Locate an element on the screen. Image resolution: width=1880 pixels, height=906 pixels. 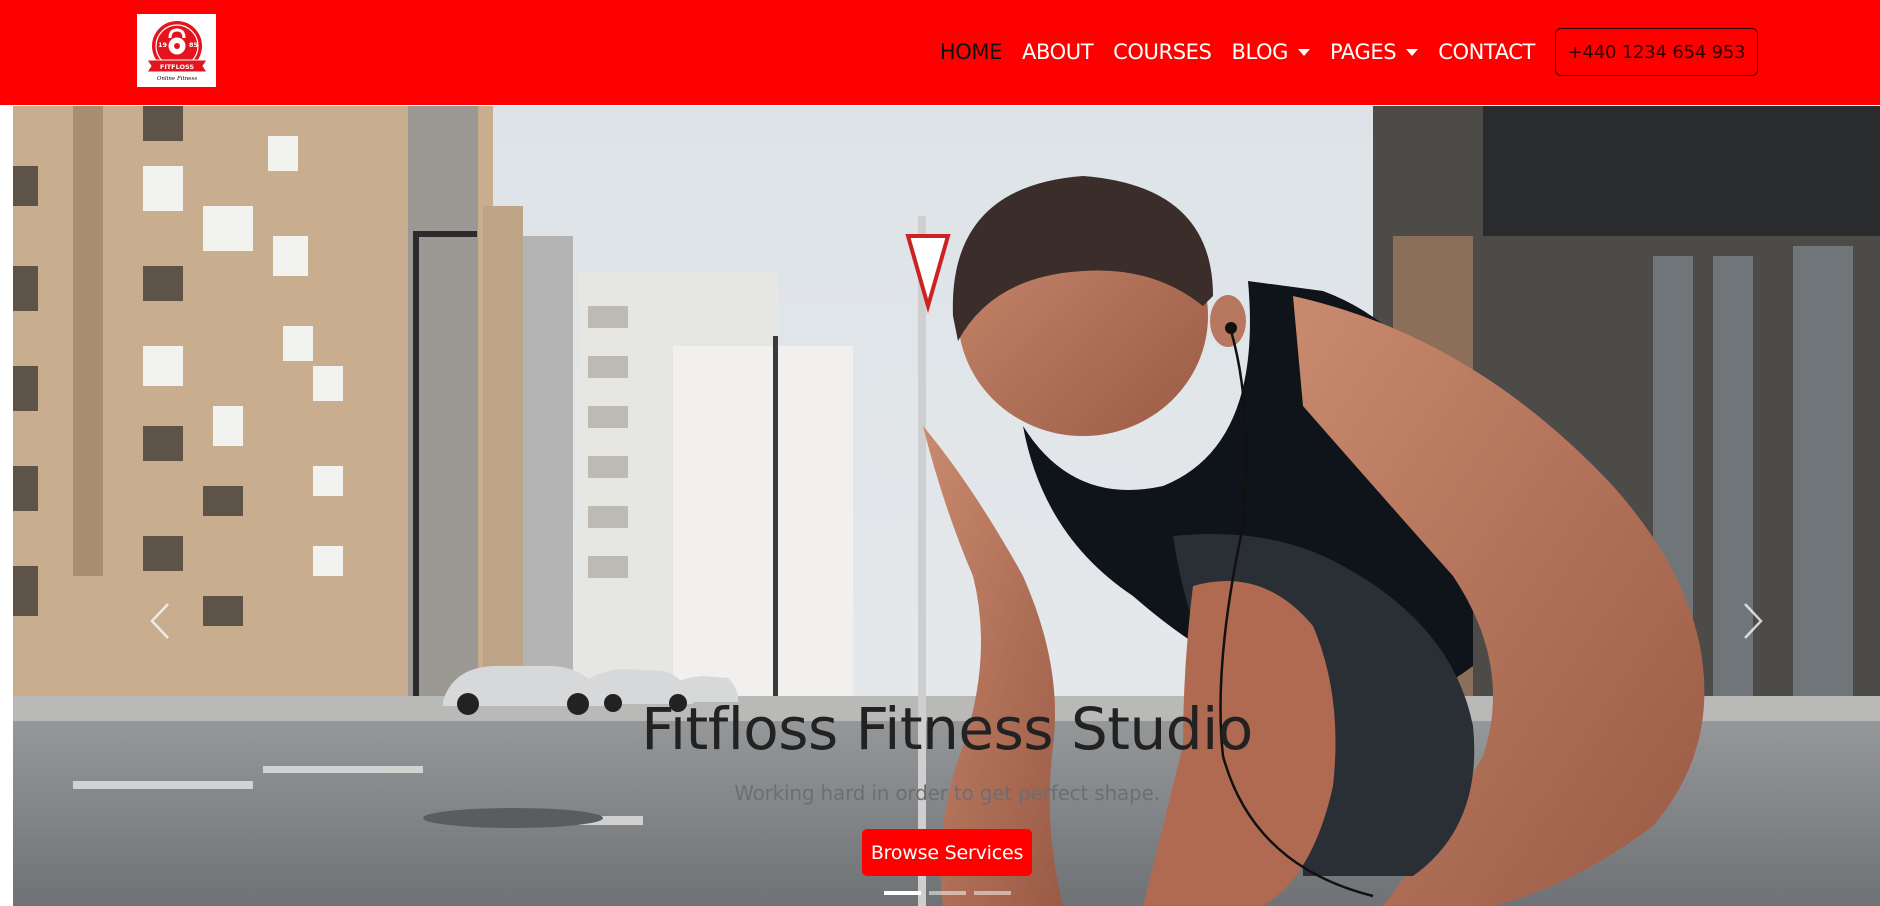
logo-year-left: 19 is located at coordinates (163, 45).